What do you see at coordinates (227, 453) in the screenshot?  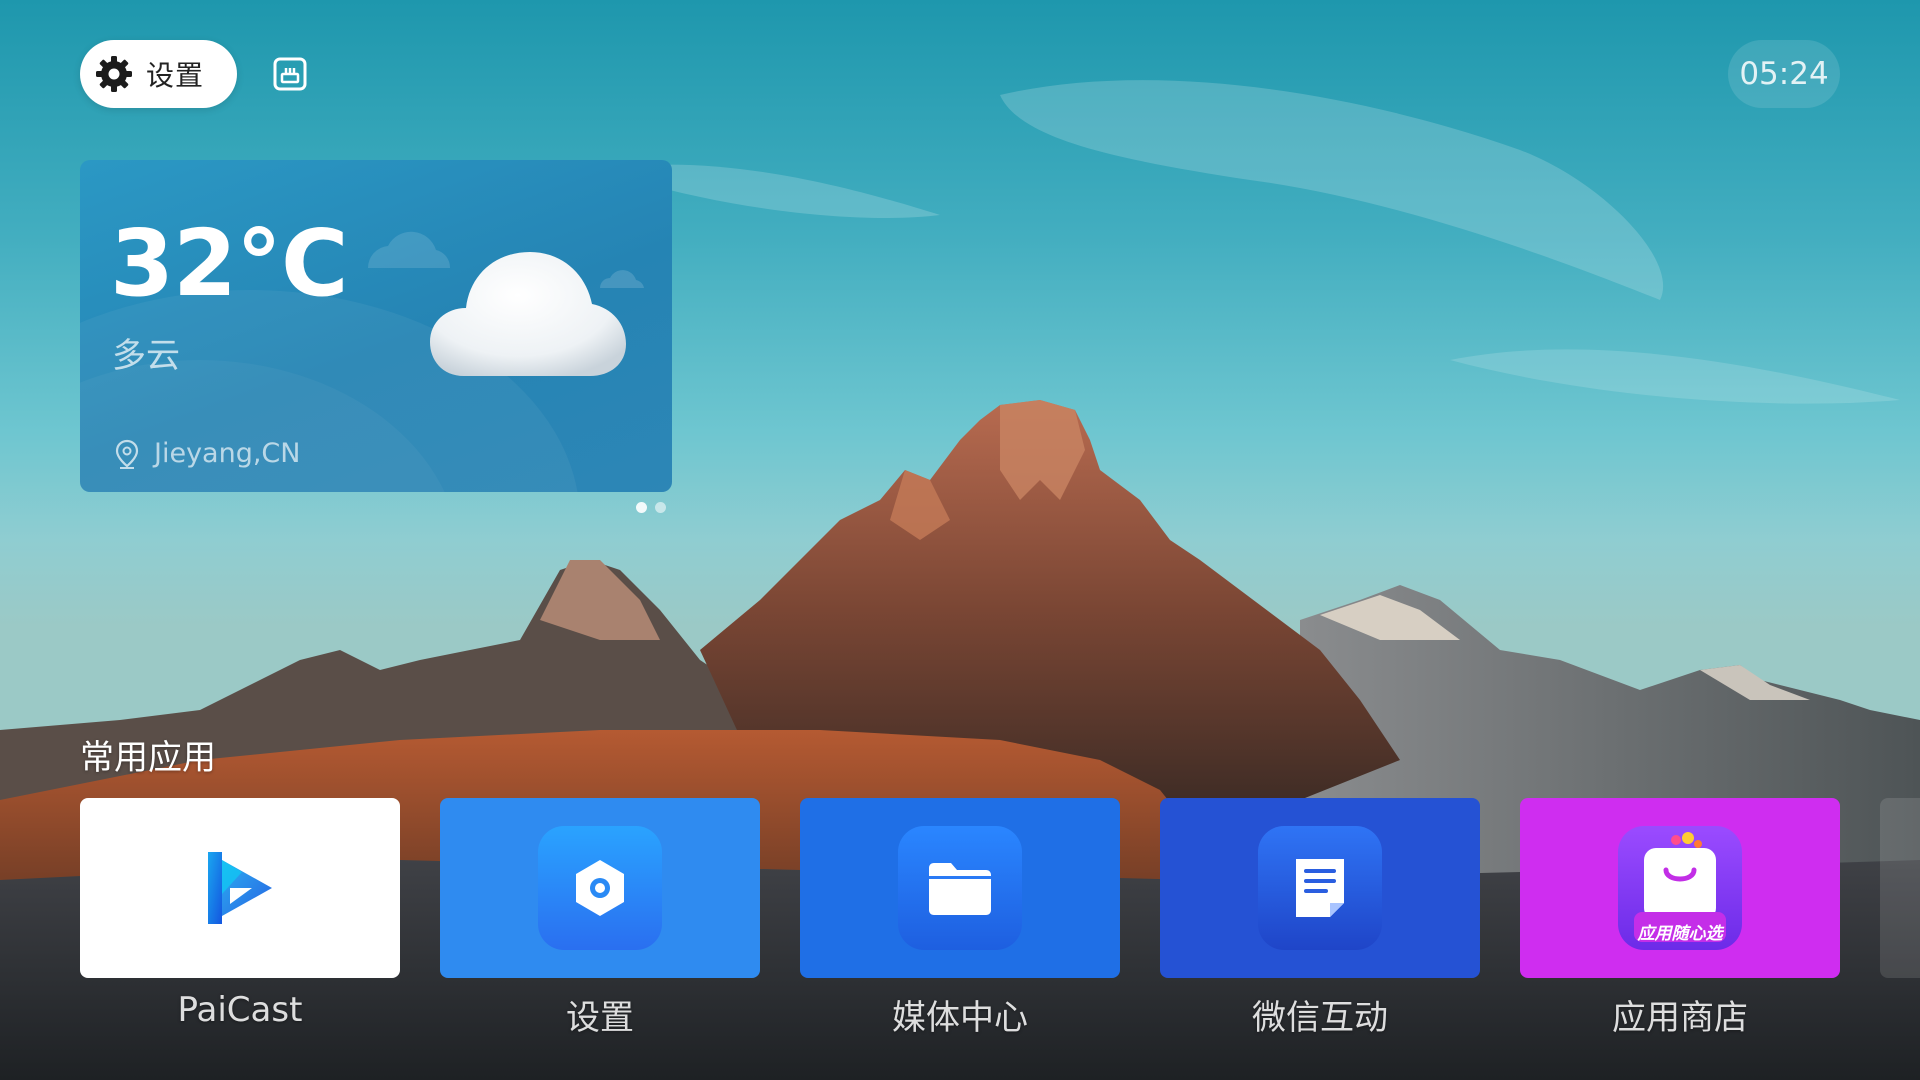 I see `weather-location-text: Jieyang,CN` at bounding box center [227, 453].